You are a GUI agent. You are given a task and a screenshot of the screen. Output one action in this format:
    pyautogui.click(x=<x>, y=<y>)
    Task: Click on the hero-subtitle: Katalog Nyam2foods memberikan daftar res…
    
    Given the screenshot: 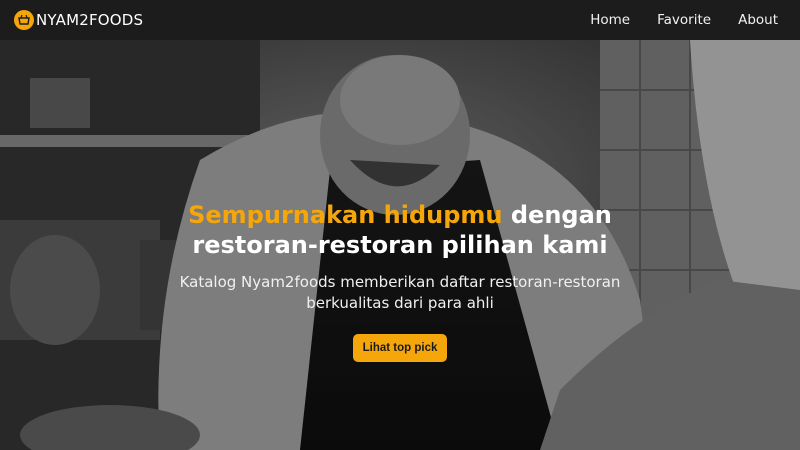 What is the action you would take?
    pyautogui.click(x=400, y=293)
    